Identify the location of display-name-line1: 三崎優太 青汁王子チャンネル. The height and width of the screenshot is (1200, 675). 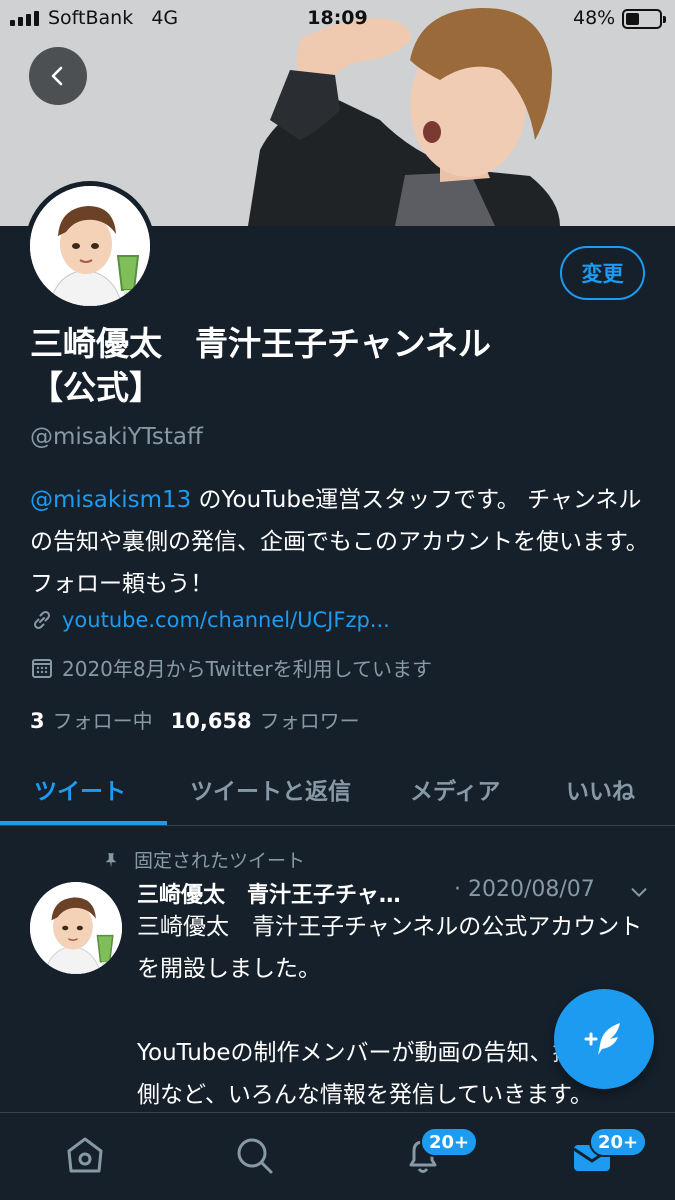
(261, 343).